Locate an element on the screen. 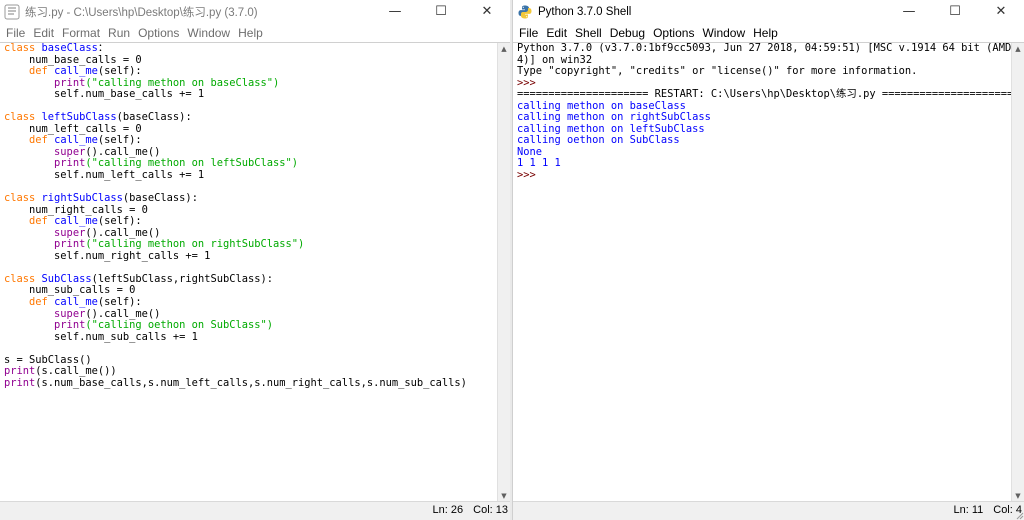 This screenshot has width=1024, height=520. python-idle-icon is located at coordinates (12, 11).